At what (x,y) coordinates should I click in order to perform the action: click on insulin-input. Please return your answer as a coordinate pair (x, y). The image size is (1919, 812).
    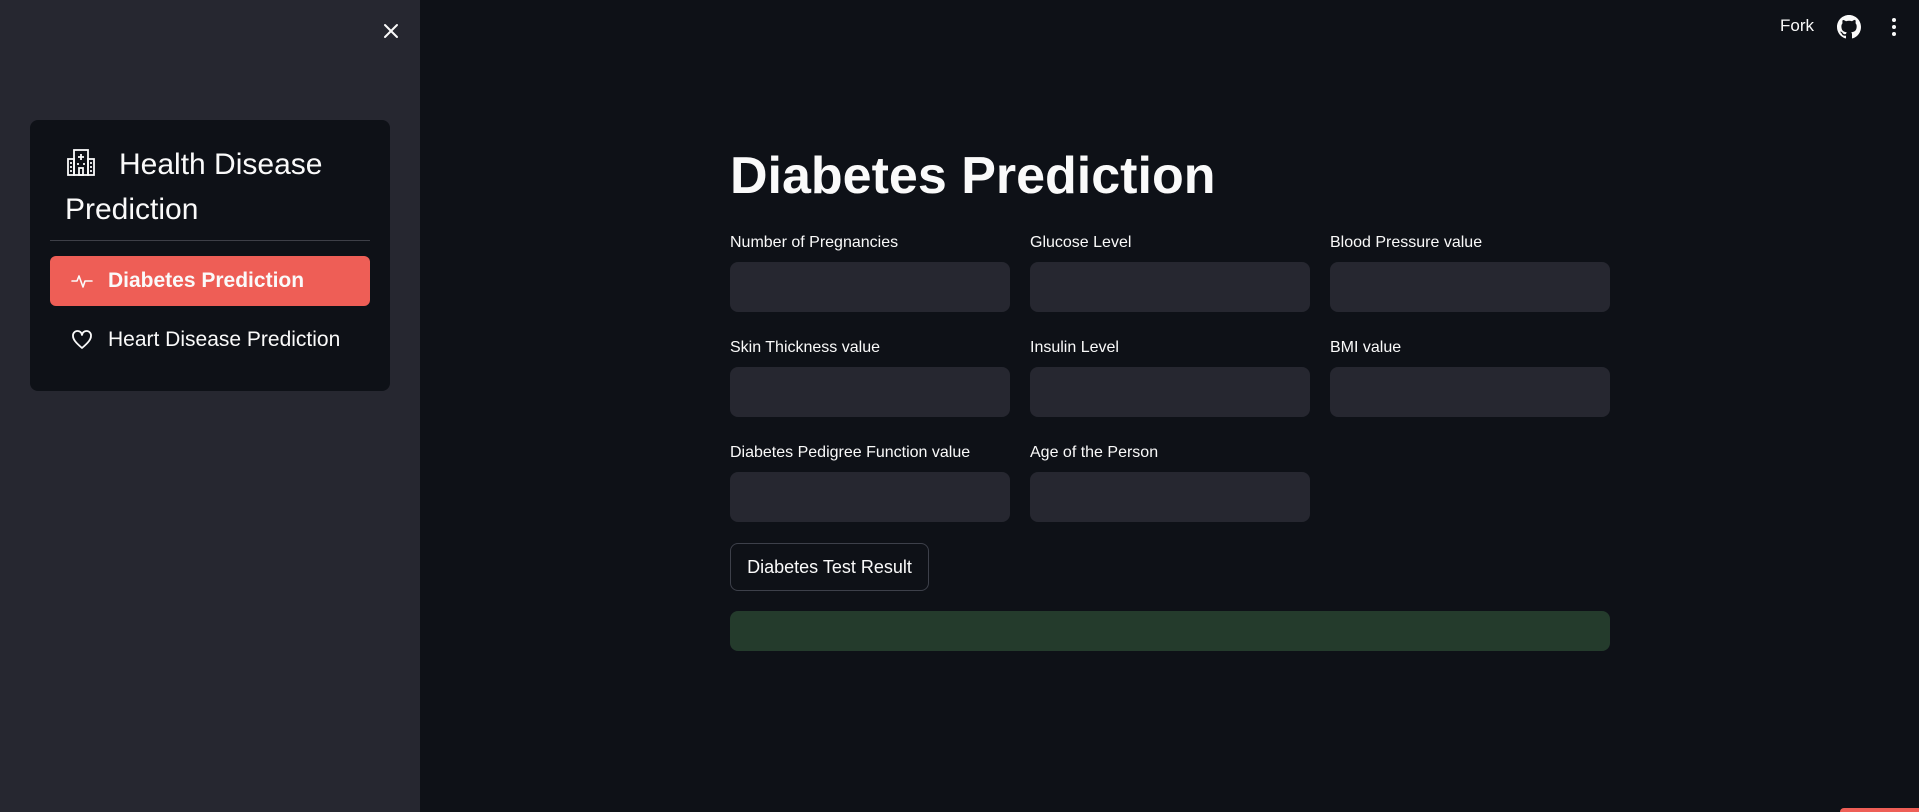
    Looking at the image, I should click on (1170, 392).